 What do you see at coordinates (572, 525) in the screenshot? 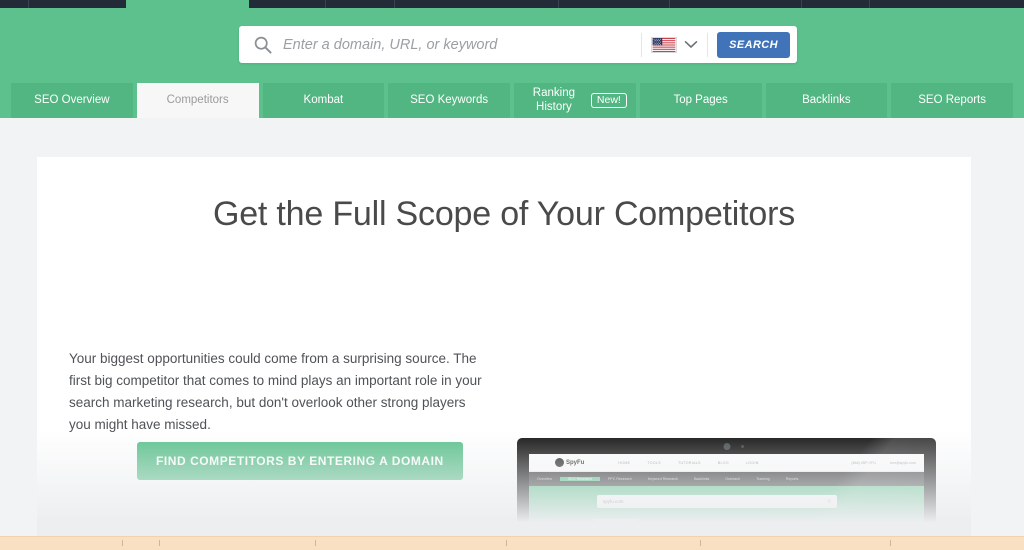
I see `mini-tab-seo-overview: SEO Overview` at bounding box center [572, 525].